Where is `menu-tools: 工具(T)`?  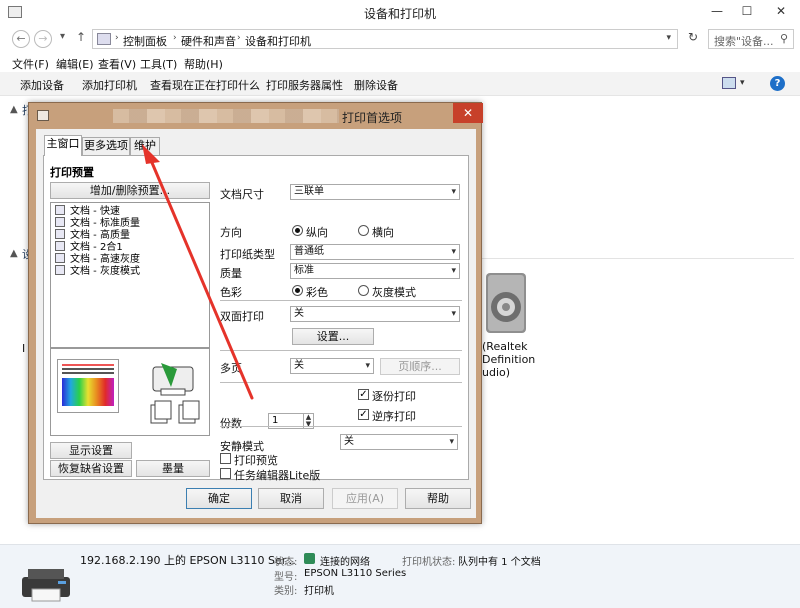 menu-tools: 工具(T) is located at coordinates (158, 64).